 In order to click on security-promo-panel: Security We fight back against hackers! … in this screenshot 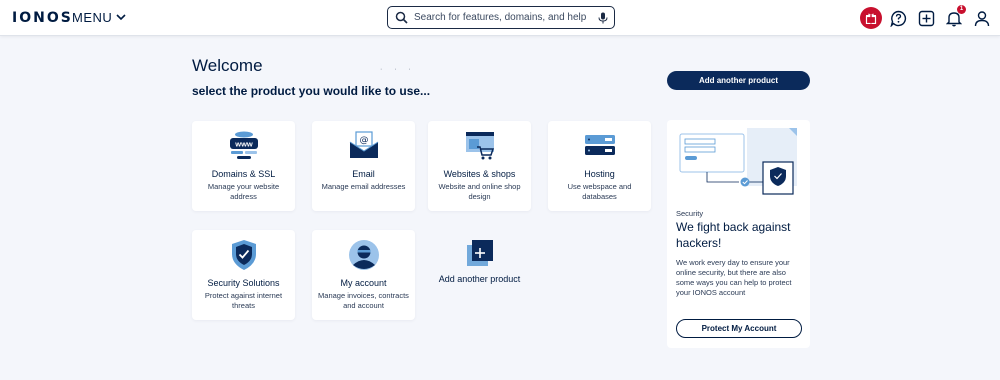, I will do `click(738, 234)`.